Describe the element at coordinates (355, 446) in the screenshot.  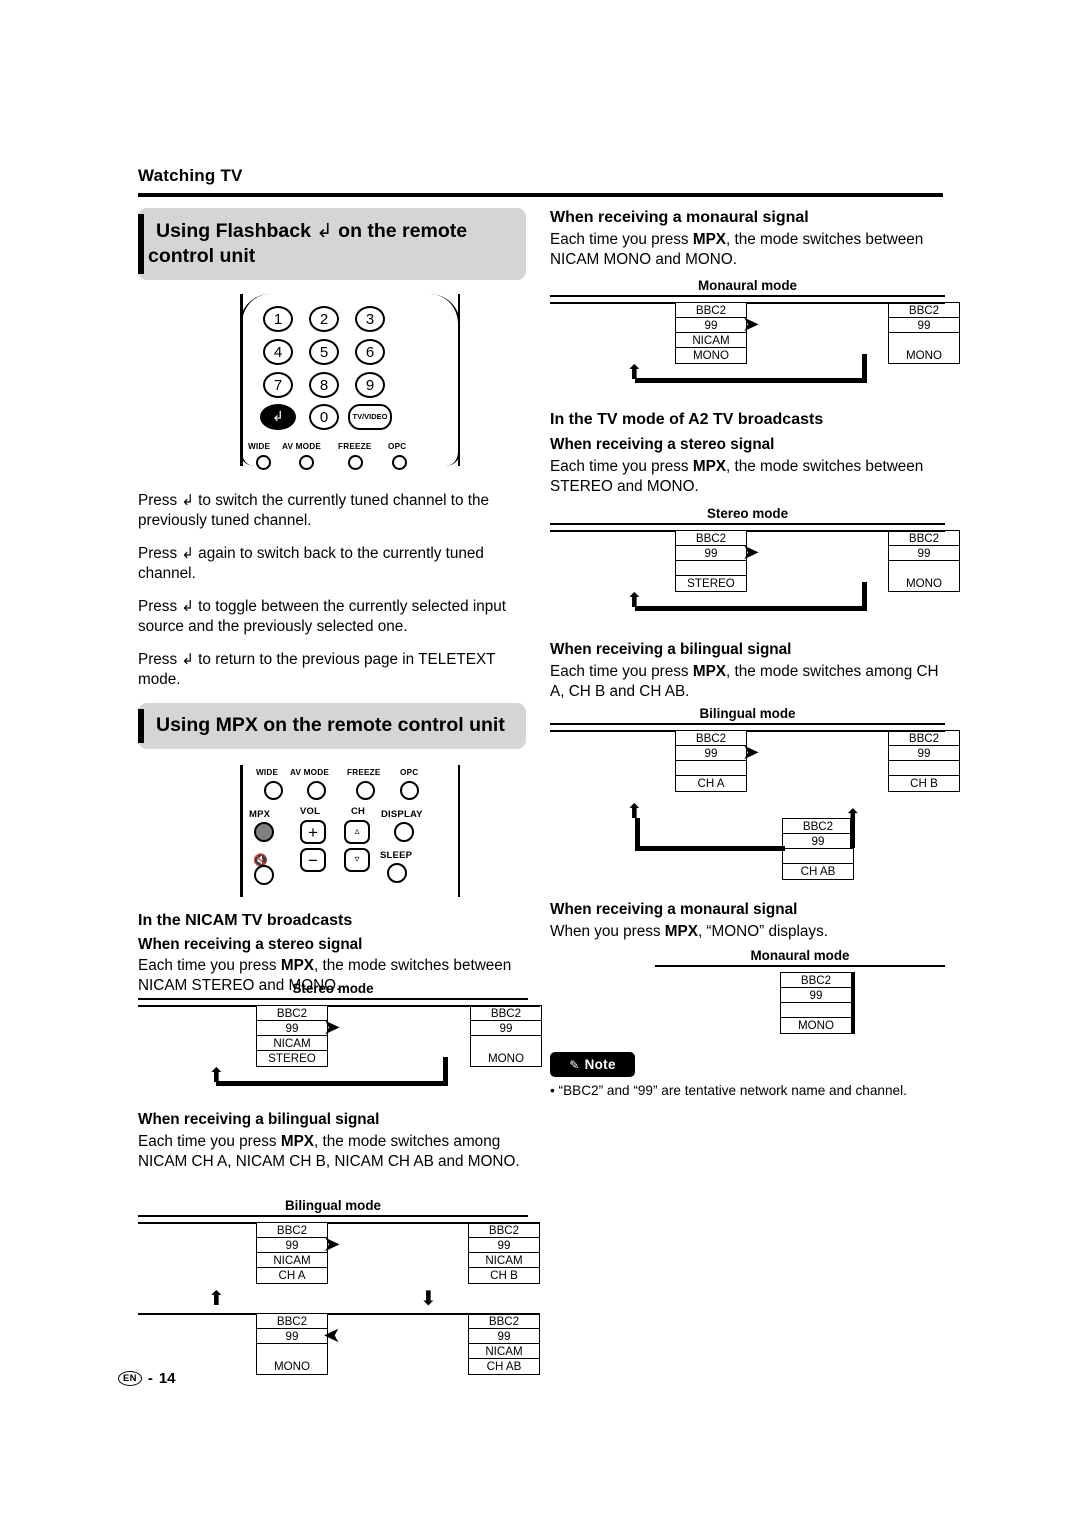
I see `remote-label-freeze: FREEZE` at that location.